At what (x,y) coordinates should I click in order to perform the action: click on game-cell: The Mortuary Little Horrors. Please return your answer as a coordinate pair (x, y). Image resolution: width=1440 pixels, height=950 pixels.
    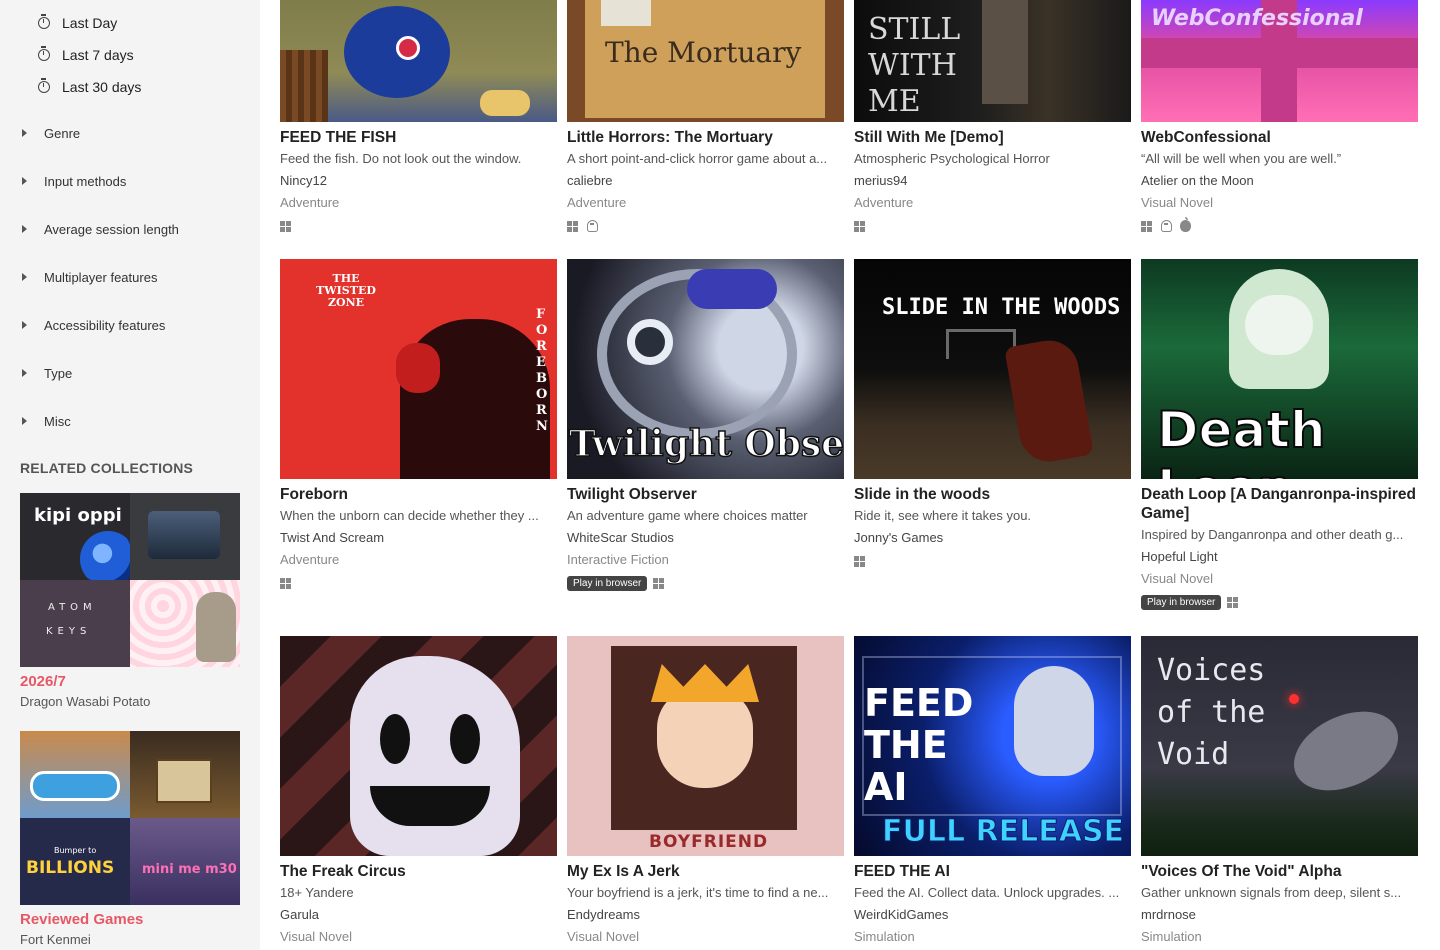
    Looking at the image, I should click on (705, 116).